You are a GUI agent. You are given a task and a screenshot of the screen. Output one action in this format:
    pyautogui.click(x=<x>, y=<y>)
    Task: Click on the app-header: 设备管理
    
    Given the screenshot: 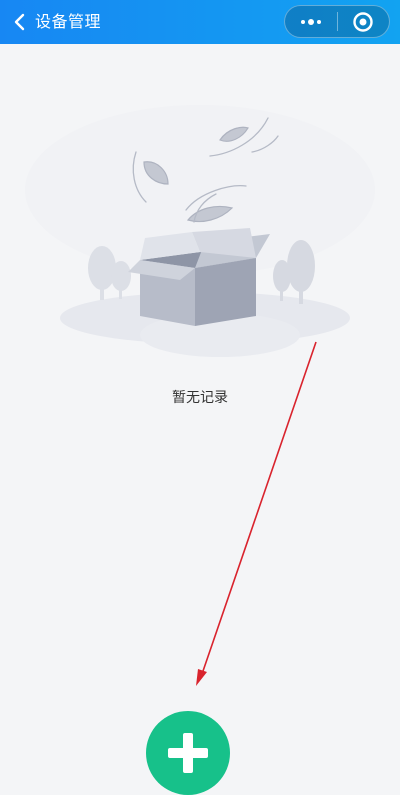 What is the action you would take?
    pyautogui.click(x=200, y=22)
    